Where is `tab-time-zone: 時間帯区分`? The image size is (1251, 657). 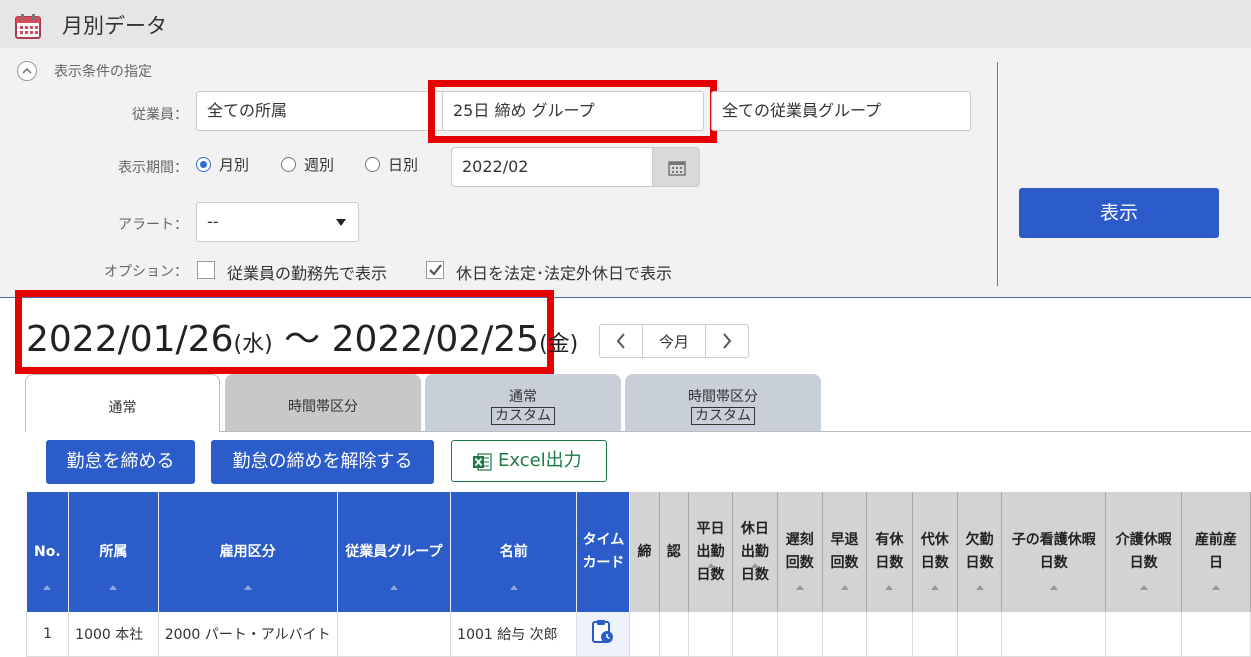 tab-time-zone: 時間帯区分 is located at coordinates (323, 403).